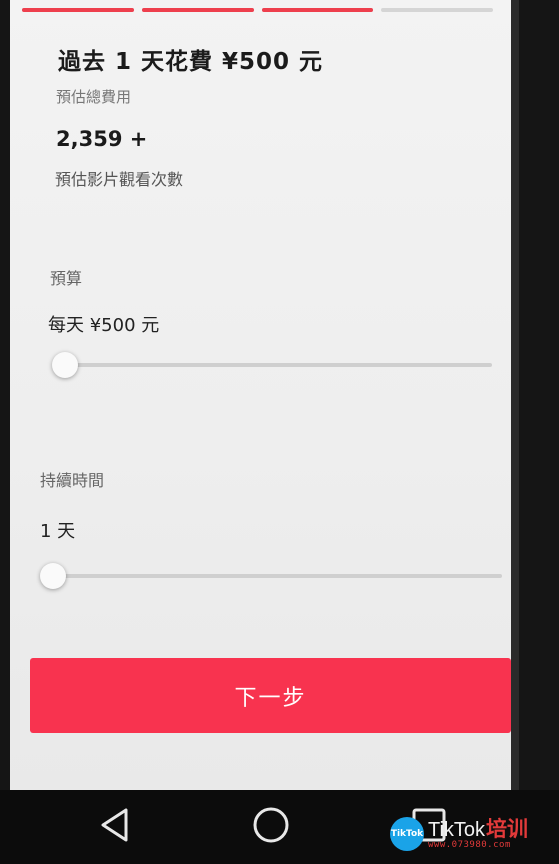  I want to click on budget-slider, so click(272, 365).